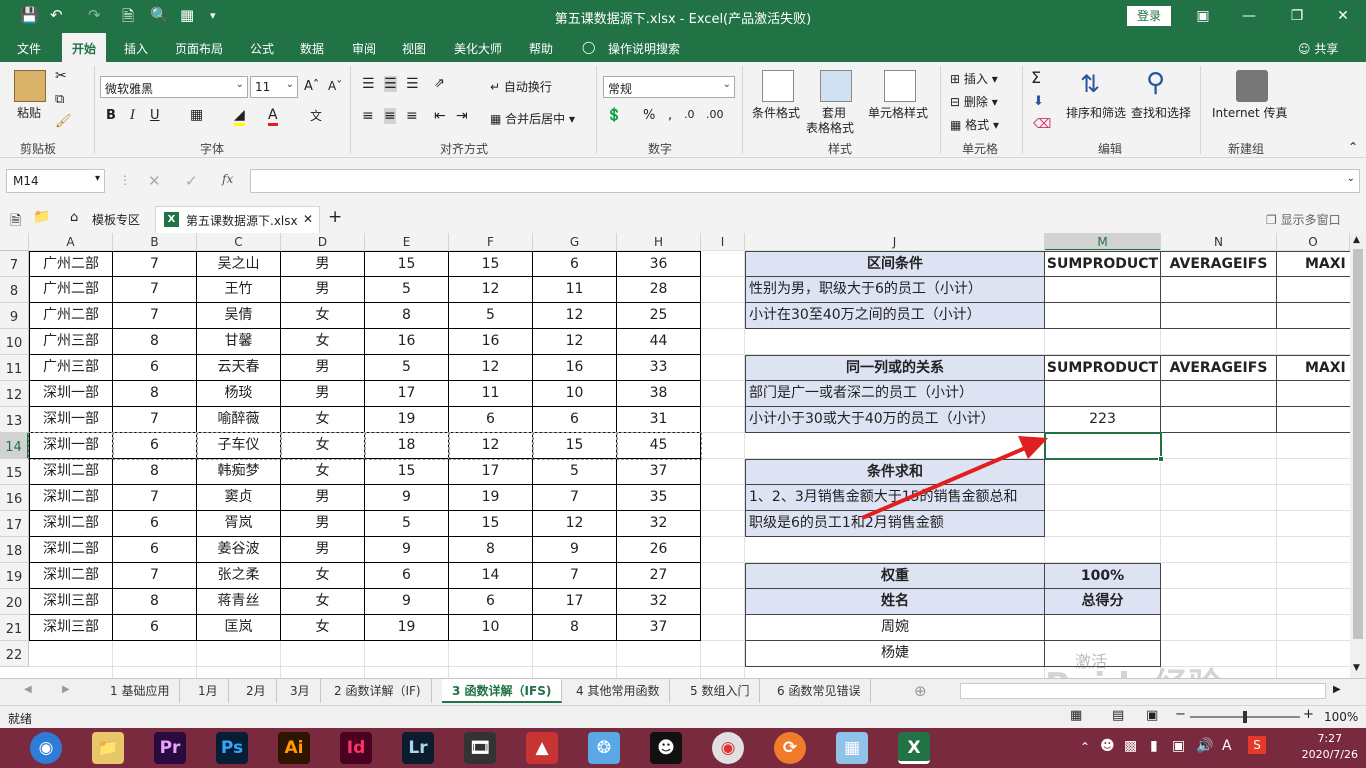 Image resolution: width=1366 pixels, height=768 pixels. What do you see at coordinates (644, 48) in the screenshot?
I see `tell-me-search: 操作说明搜索` at bounding box center [644, 48].